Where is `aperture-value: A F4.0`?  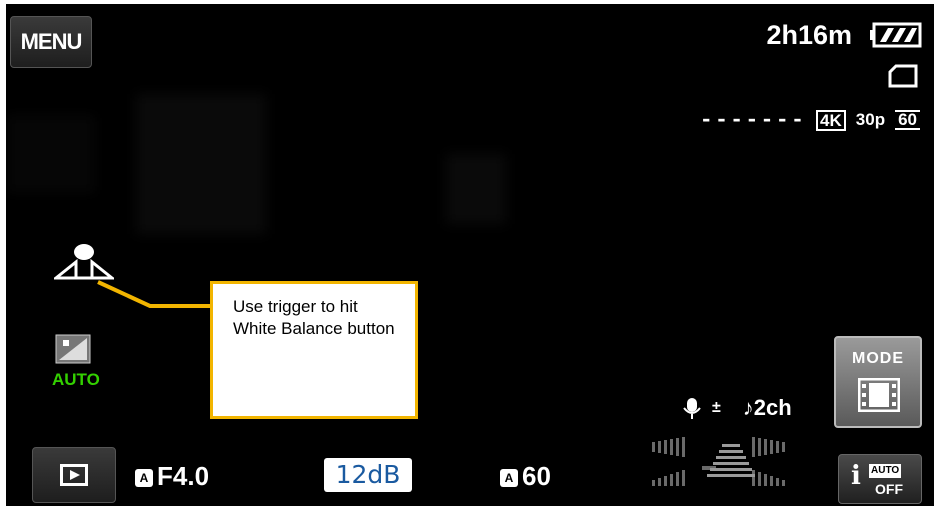 aperture-value: A F4.0 is located at coordinates (172, 476).